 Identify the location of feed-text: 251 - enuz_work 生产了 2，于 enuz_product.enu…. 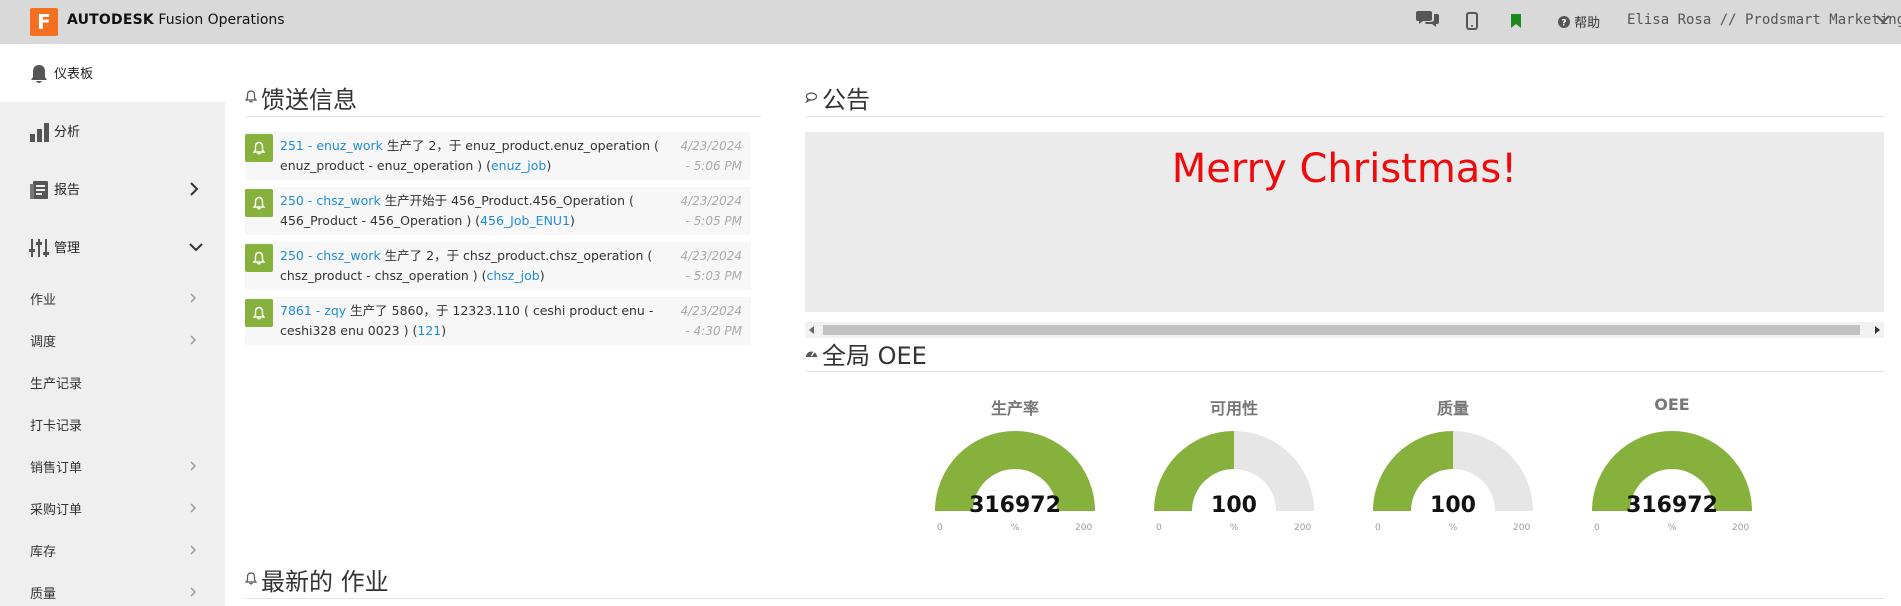
(480, 156).